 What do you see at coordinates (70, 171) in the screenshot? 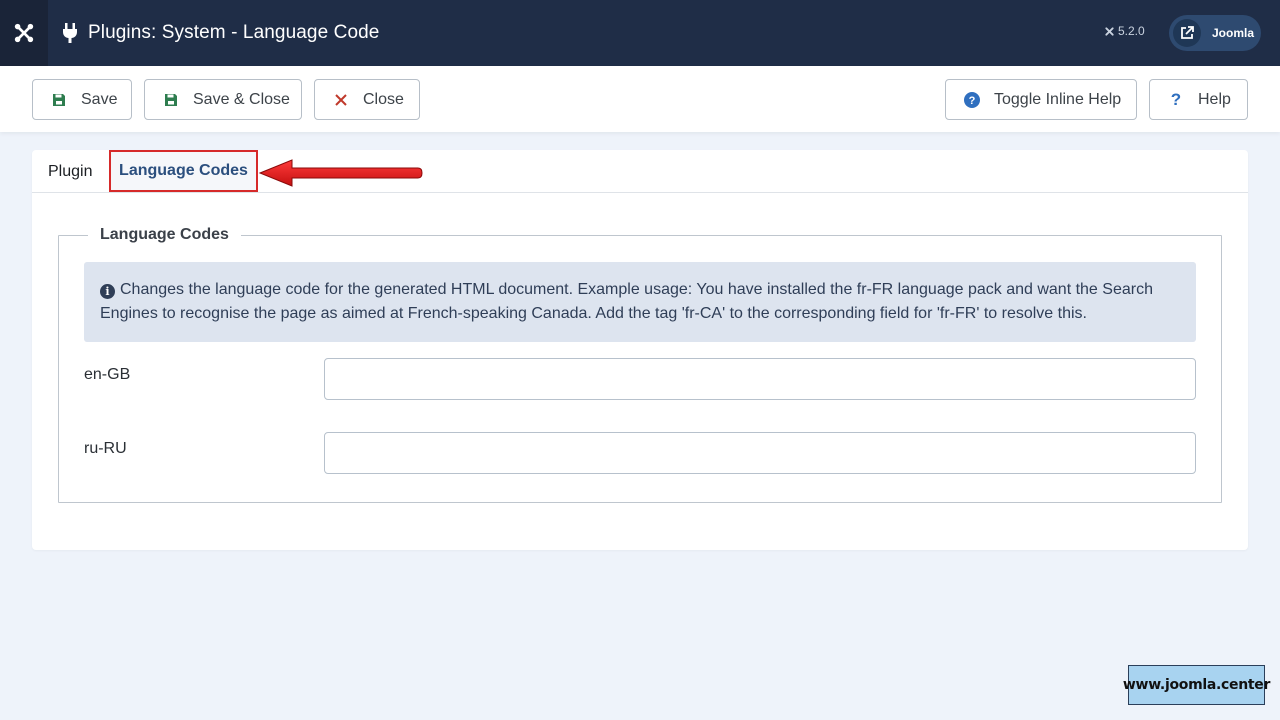
I see `tab-plugin: Plugin` at bounding box center [70, 171].